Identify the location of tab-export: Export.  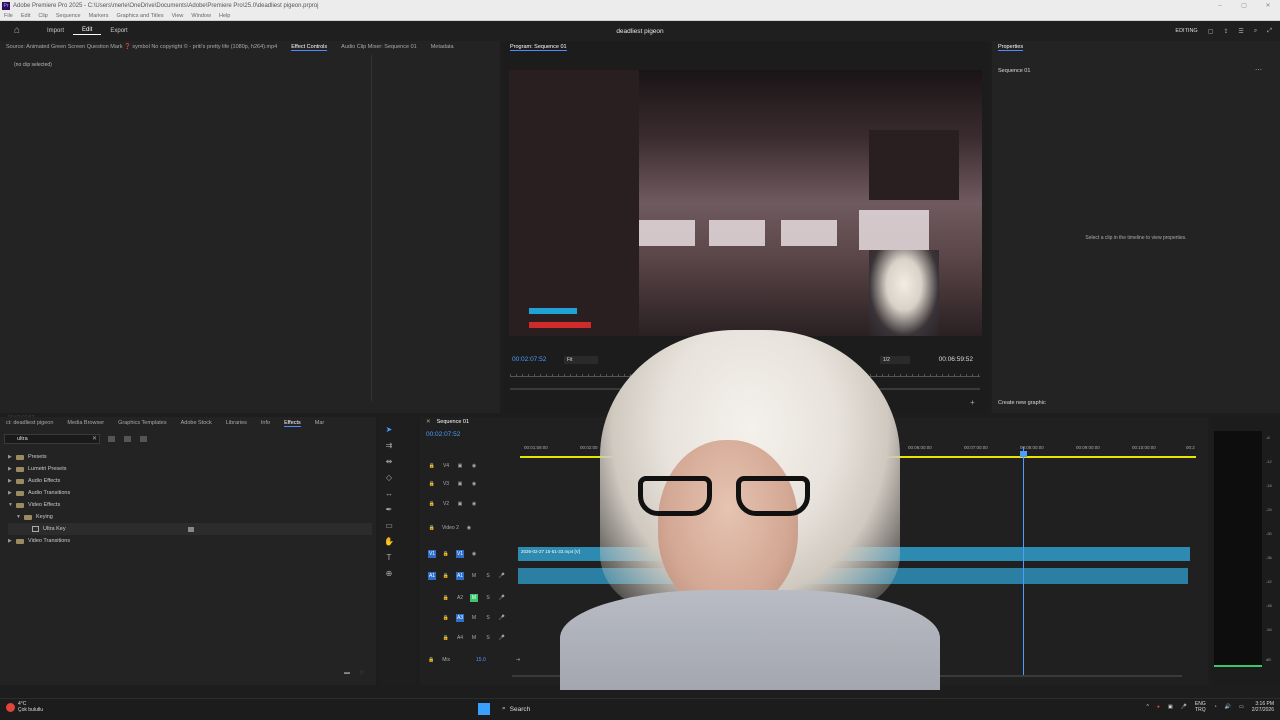
(118, 31).